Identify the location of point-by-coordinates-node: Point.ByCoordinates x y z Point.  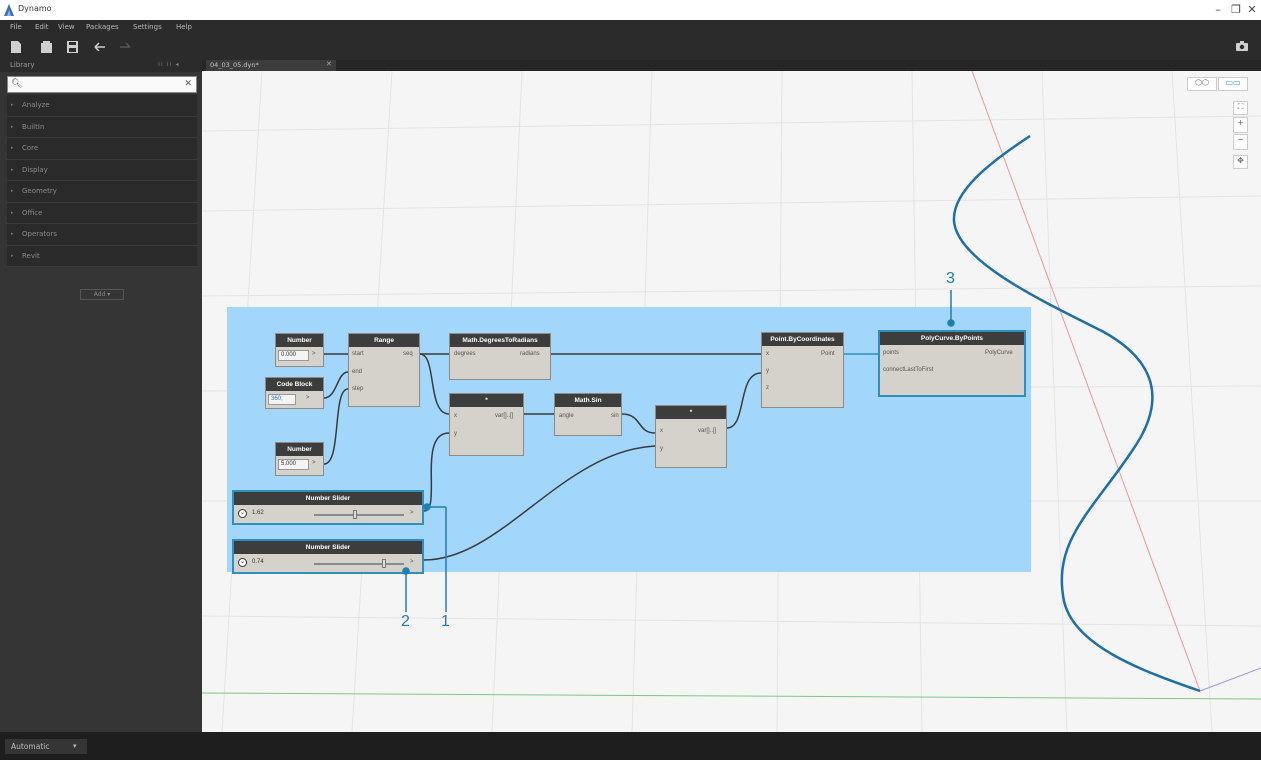
(802, 370).